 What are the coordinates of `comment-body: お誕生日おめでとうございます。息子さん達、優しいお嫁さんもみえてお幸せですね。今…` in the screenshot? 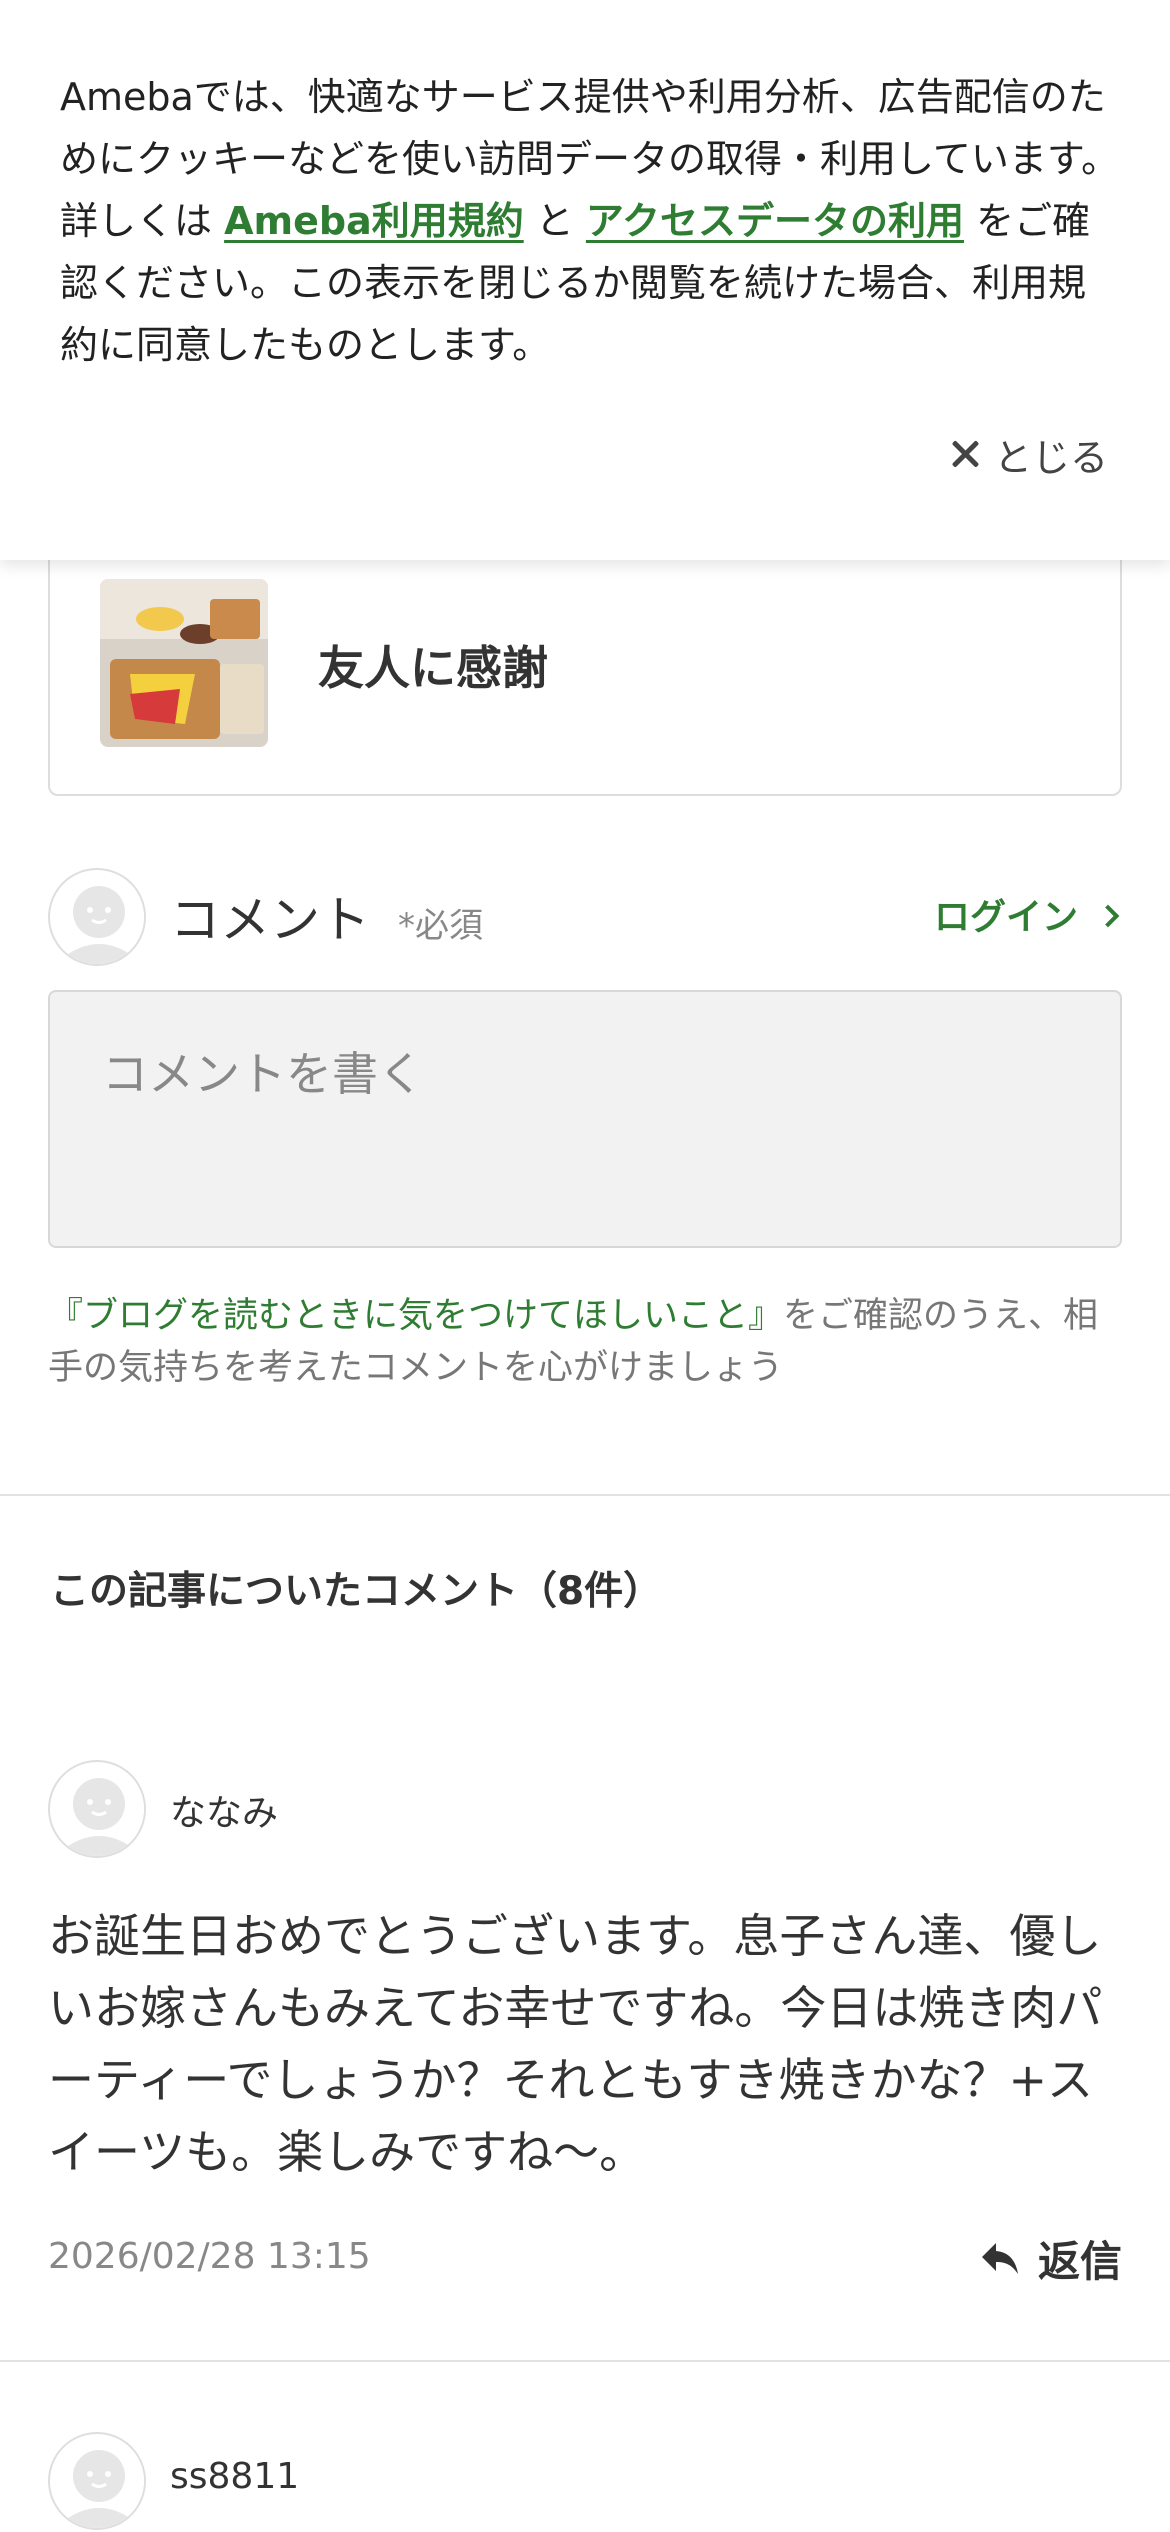 It's located at (575, 2044).